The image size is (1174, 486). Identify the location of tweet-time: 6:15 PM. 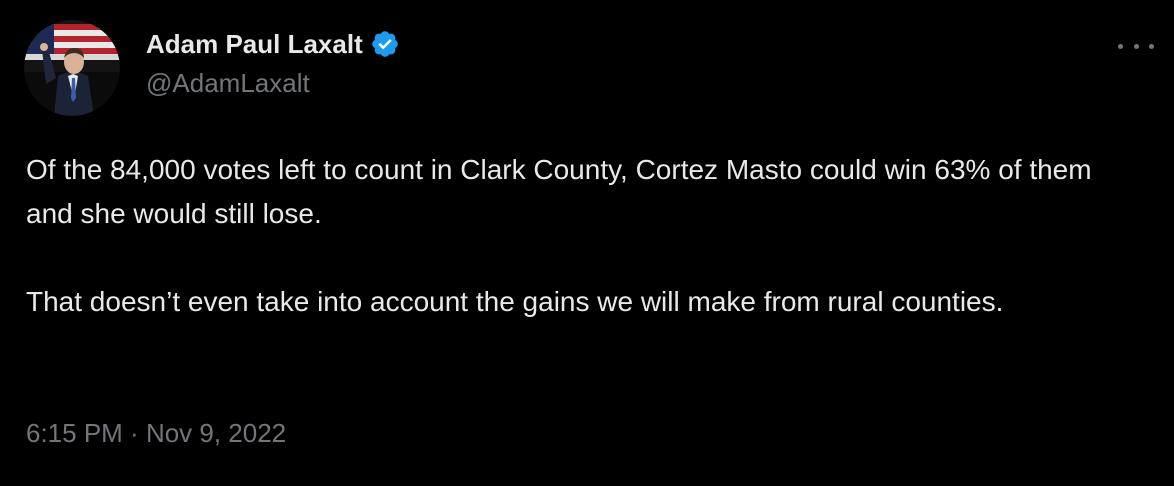
(74, 433).